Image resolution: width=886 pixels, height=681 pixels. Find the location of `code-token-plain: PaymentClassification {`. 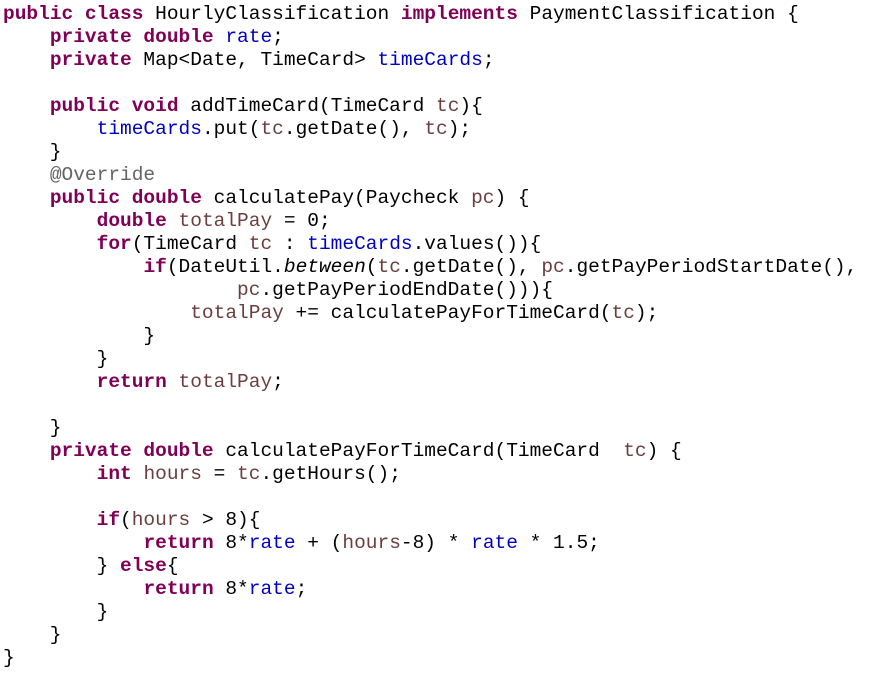

code-token-plain: PaymentClassification { is located at coordinates (658, 14).